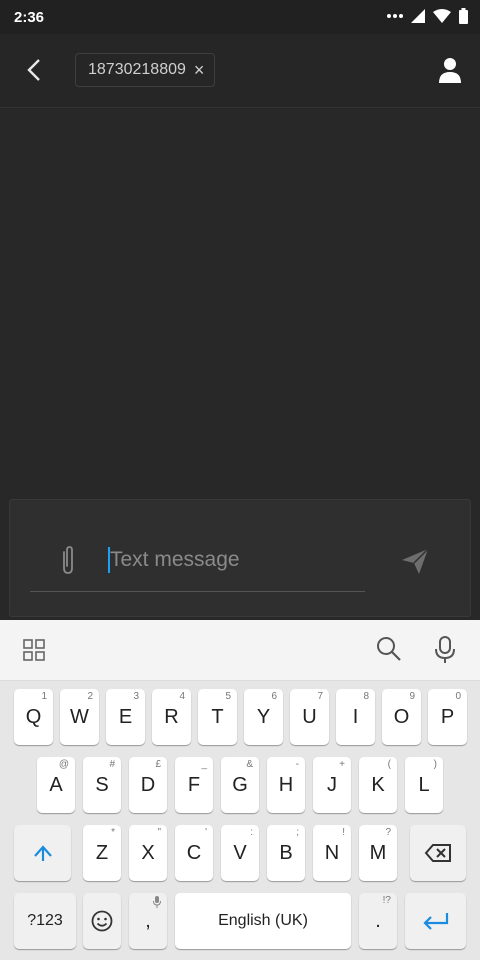 This screenshot has width=480, height=960. I want to click on key-label: M, so click(378, 852).